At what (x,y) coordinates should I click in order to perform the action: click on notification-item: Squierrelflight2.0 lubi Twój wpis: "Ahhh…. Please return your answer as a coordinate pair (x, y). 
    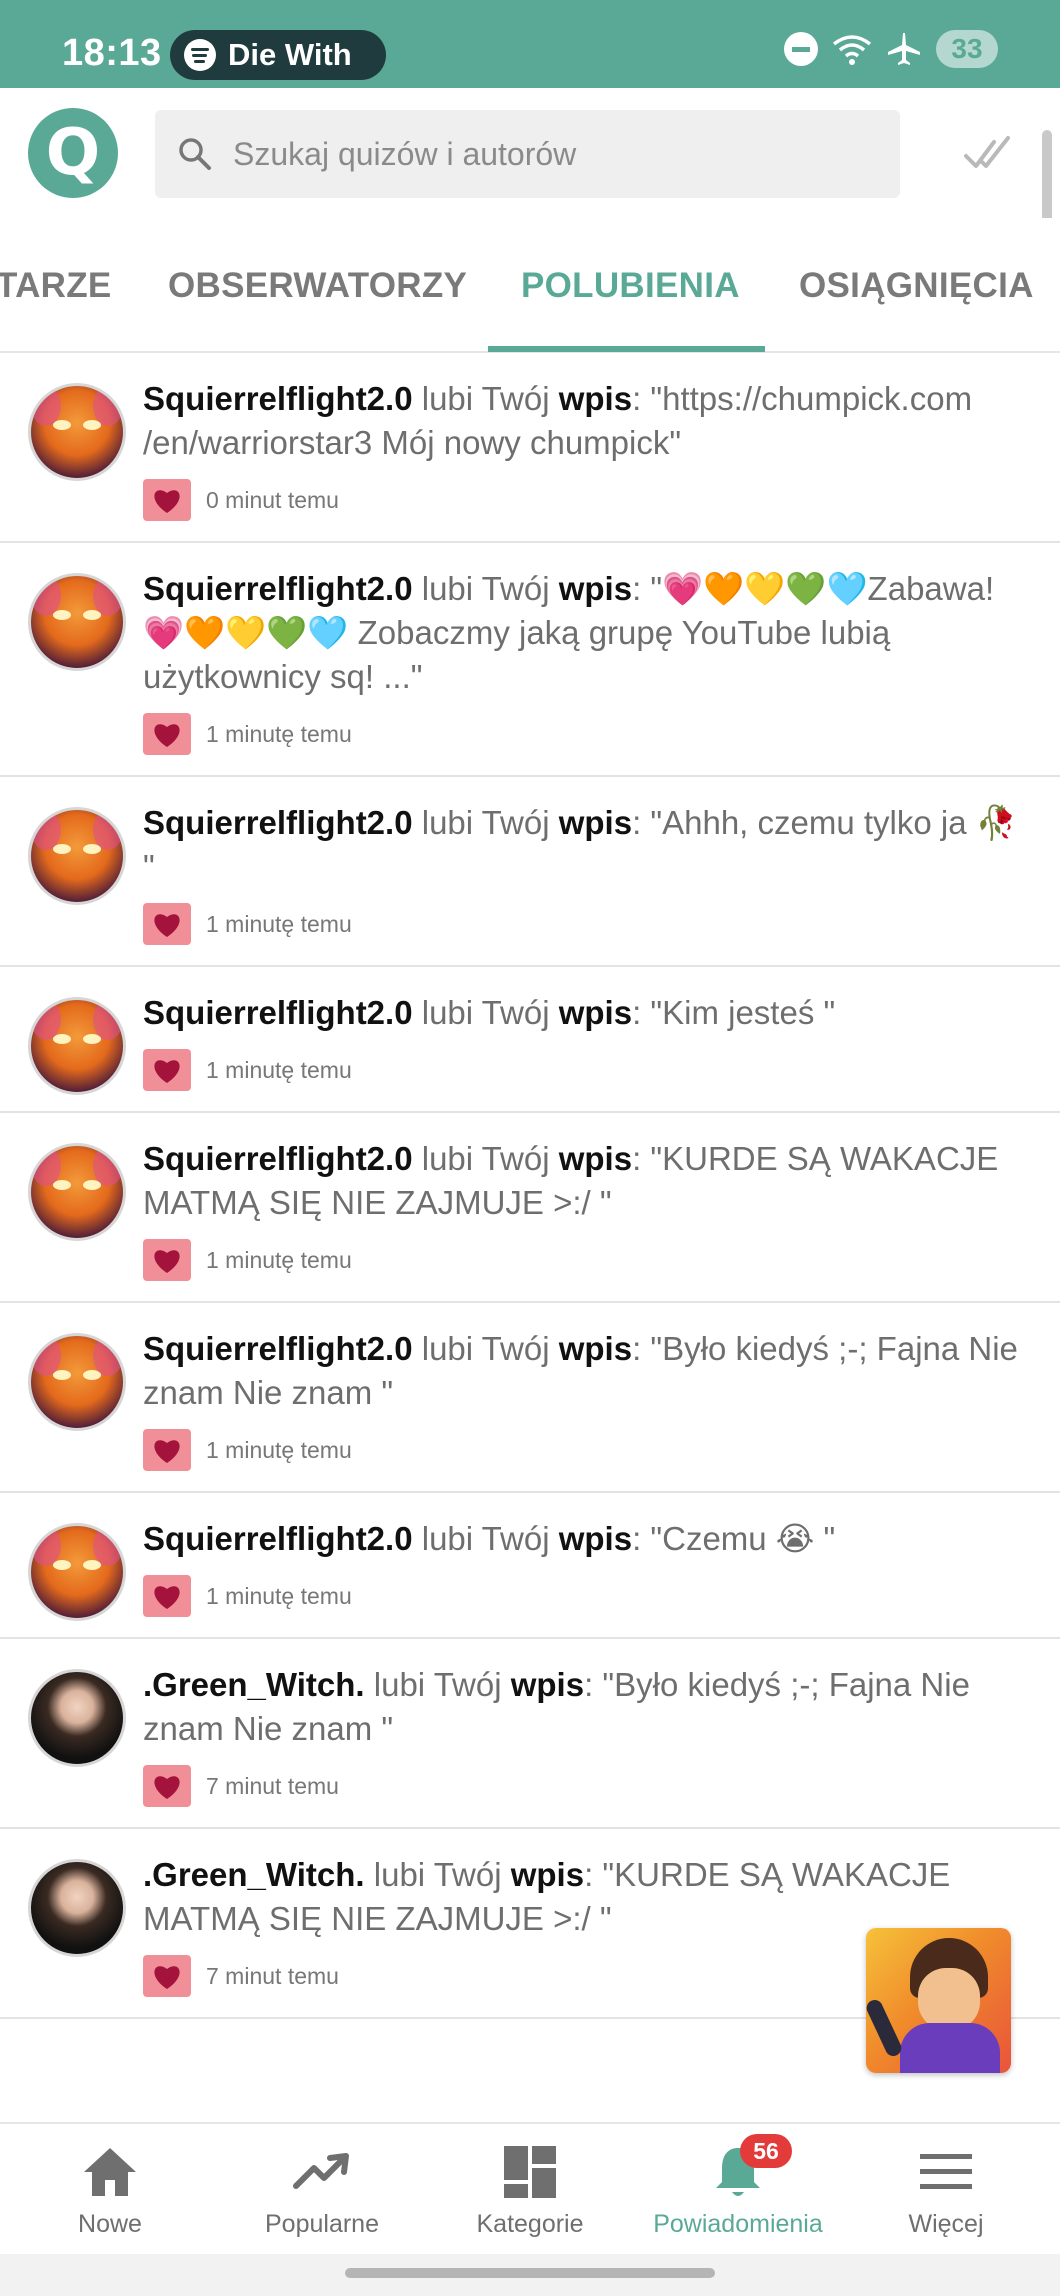
    Looking at the image, I should click on (530, 872).